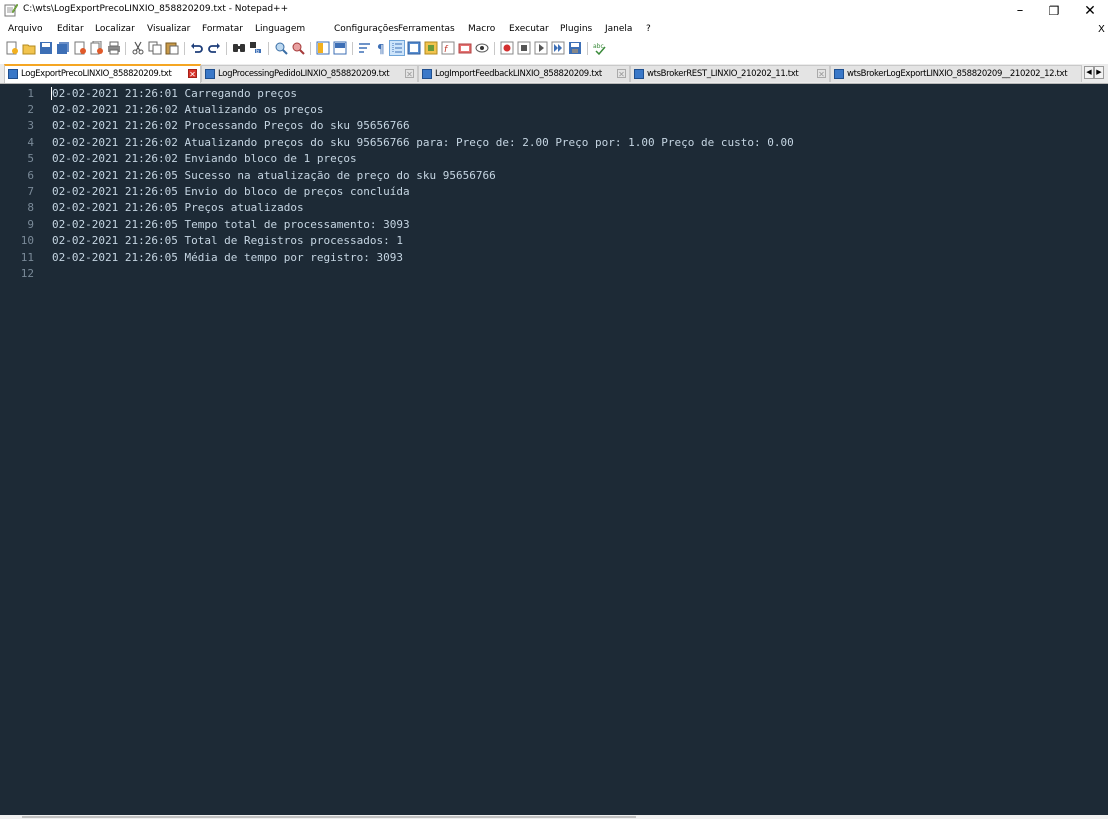 This screenshot has height=819, width=1108. I want to click on show-all-chars-icon: ¶, so click(381, 48).